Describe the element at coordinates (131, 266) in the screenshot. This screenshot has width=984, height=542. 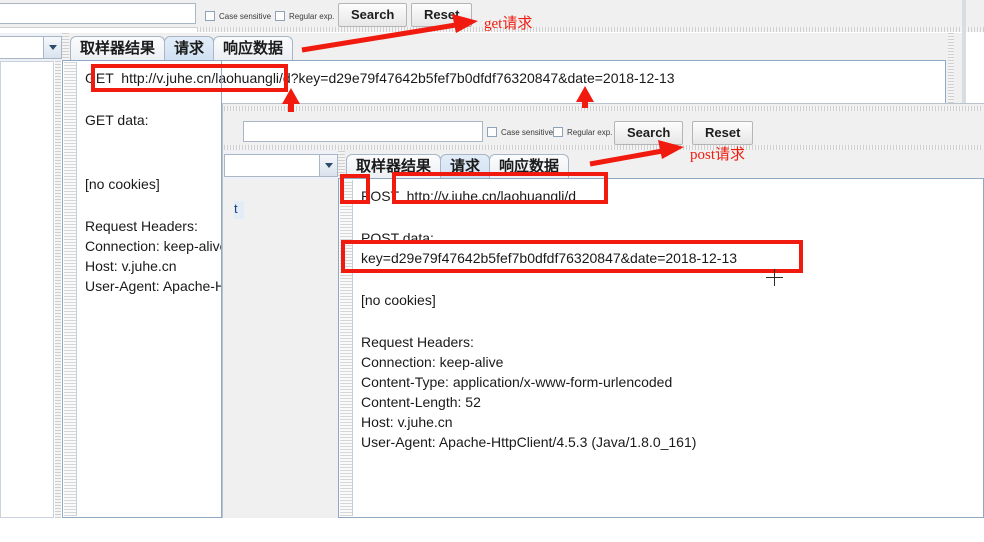
I see `get-header-host-overlay: Host: v.juhe.cn` at that location.